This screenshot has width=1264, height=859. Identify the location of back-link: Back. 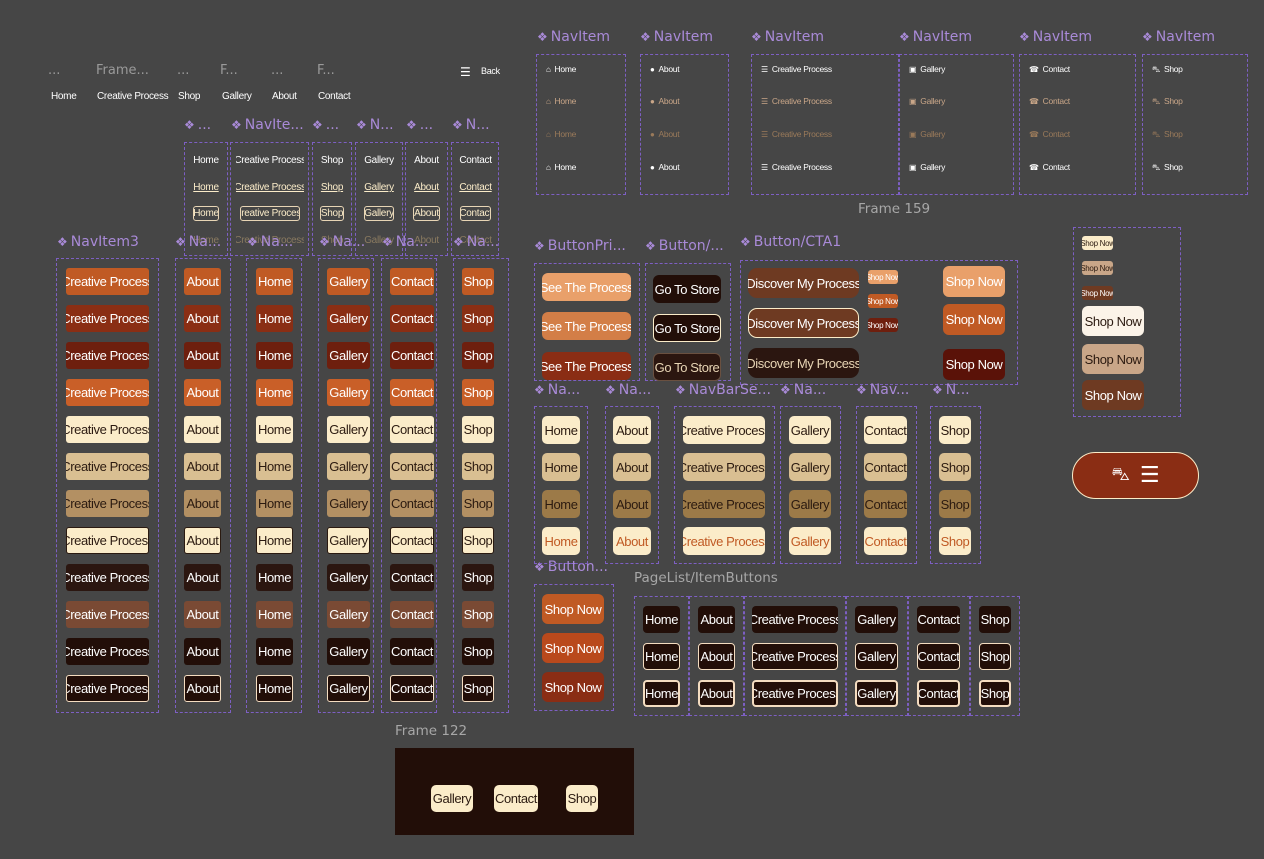
(490, 71).